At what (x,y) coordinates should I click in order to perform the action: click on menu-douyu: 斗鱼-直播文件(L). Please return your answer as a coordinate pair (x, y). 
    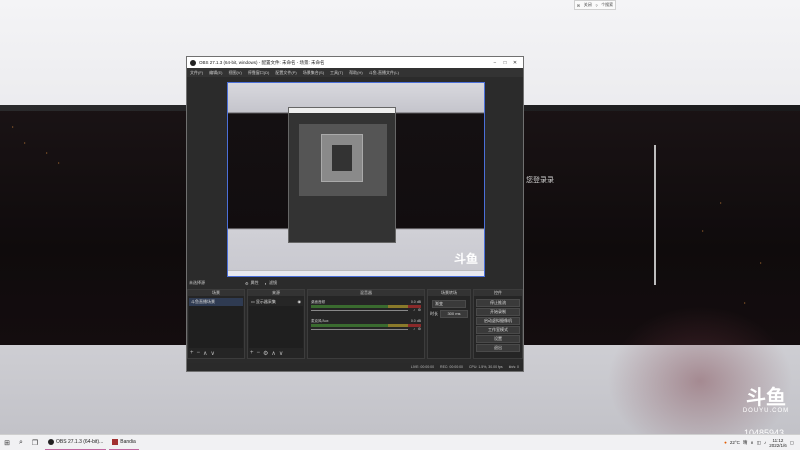
    Looking at the image, I should click on (384, 73).